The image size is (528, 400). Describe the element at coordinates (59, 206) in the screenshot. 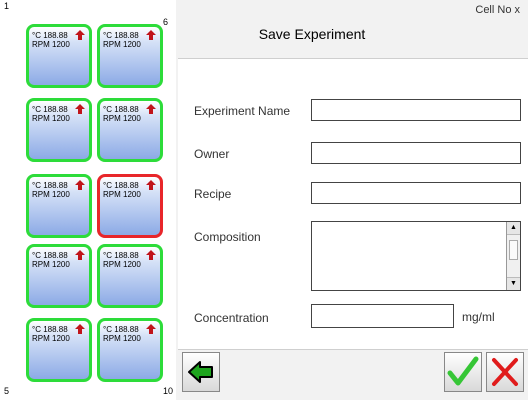

I see `cell-tile-3: °C 188.88 RPM 1200` at that location.